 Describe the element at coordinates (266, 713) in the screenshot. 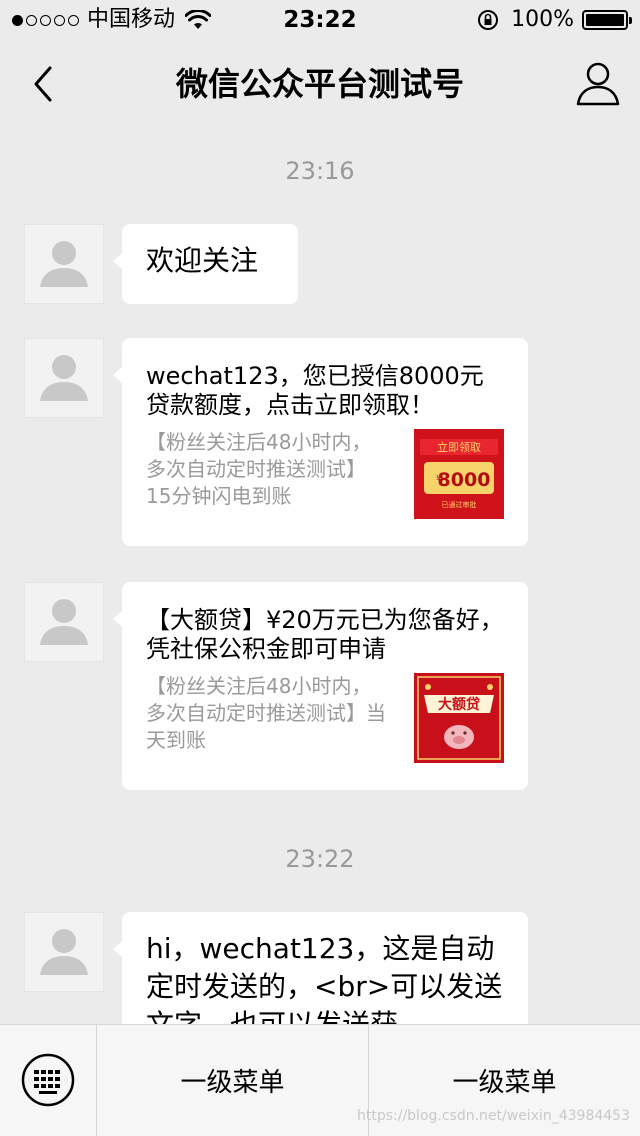

I see `article-description: 【粉丝关注后48小时内，多次自动定时推送测试】当天到账` at that location.